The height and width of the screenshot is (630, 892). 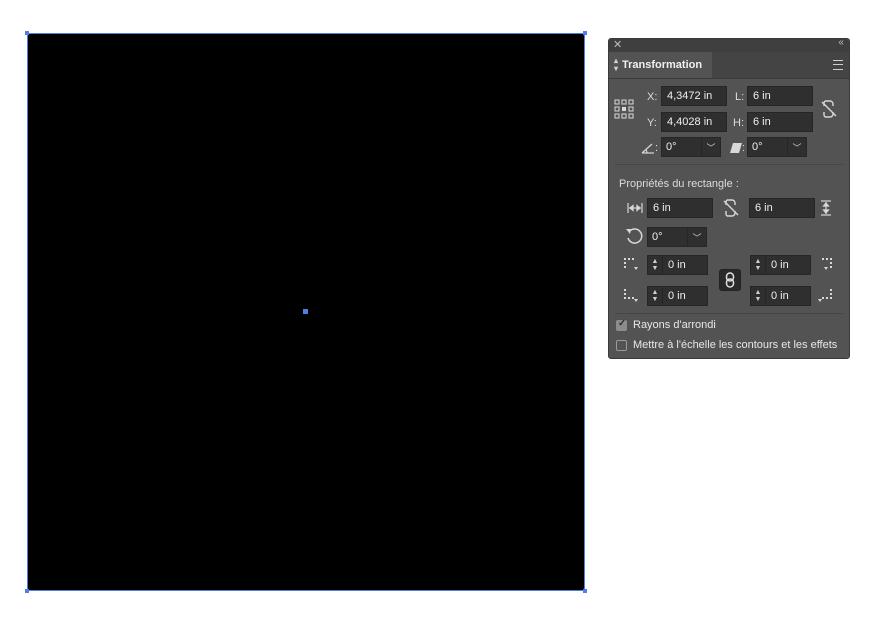 What do you see at coordinates (621, 345) in the screenshot?
I see `scale-strokes-checkbox` at bounding box center [621, 345].